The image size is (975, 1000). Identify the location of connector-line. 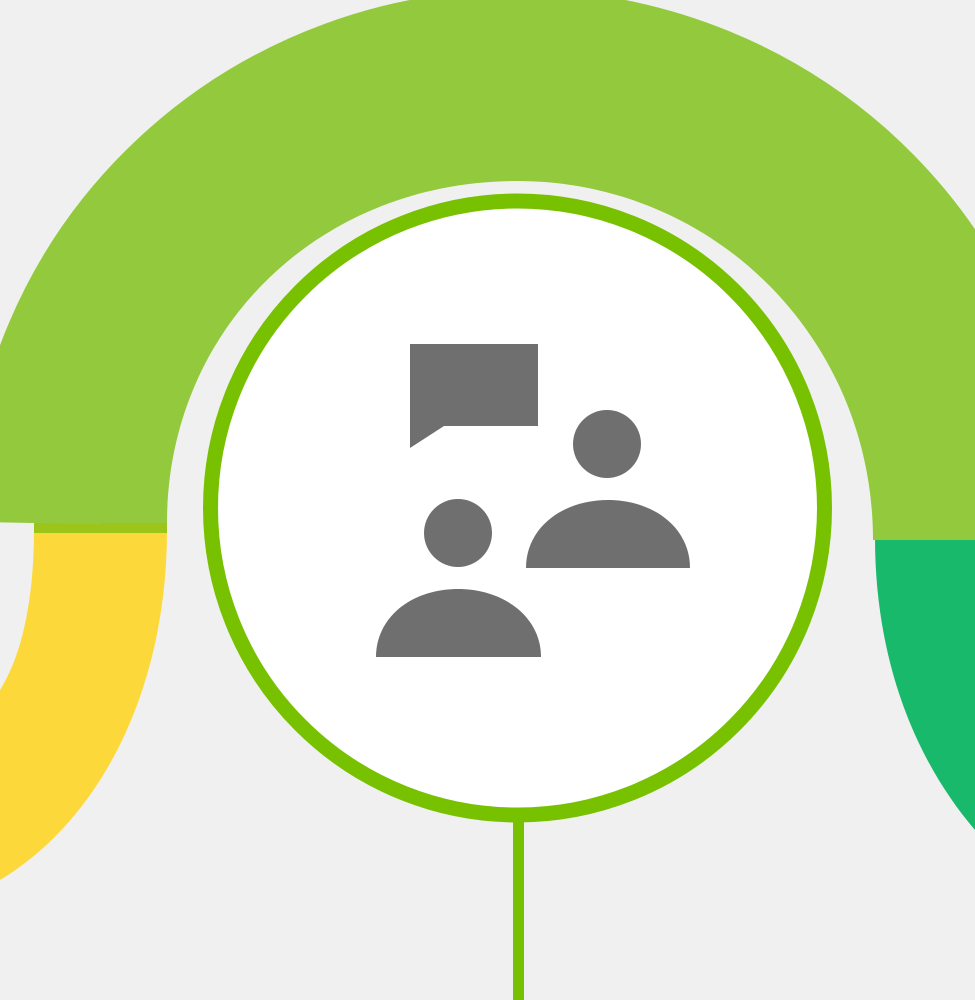
(518, 906).